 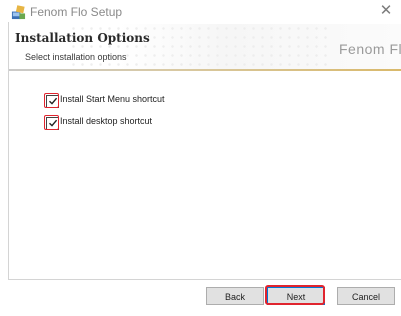 What do you see at coordinates (112, 99) in the screenshot?
I see `start-menu-label: Install Start Menu shortcut` at bounding box center [112, 99].